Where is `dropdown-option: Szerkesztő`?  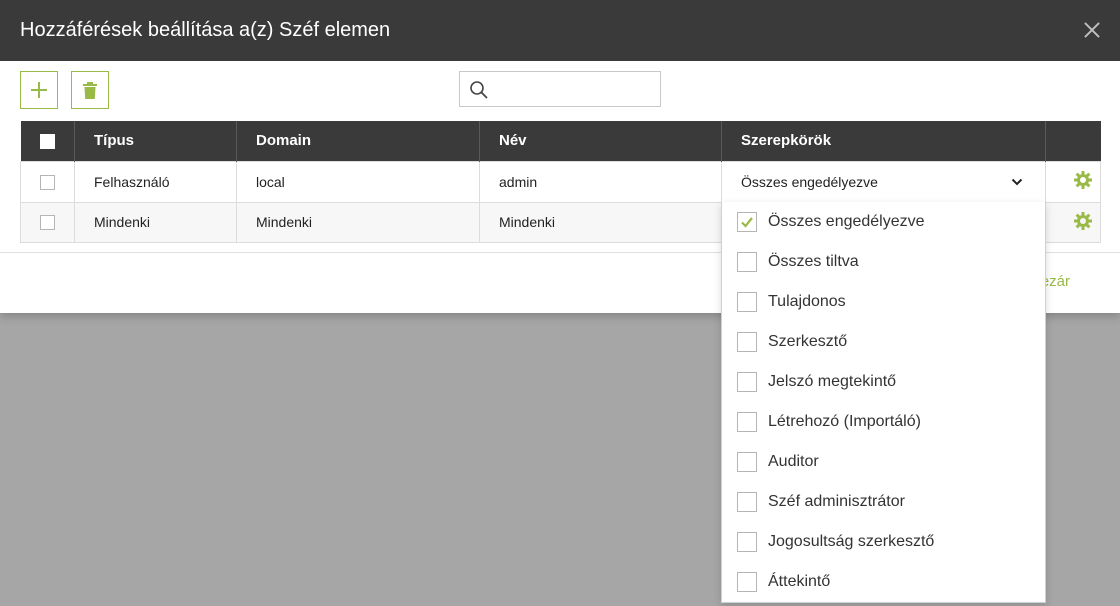 dropdown-option: Szerkesztő is located at coordinates (883, 342).